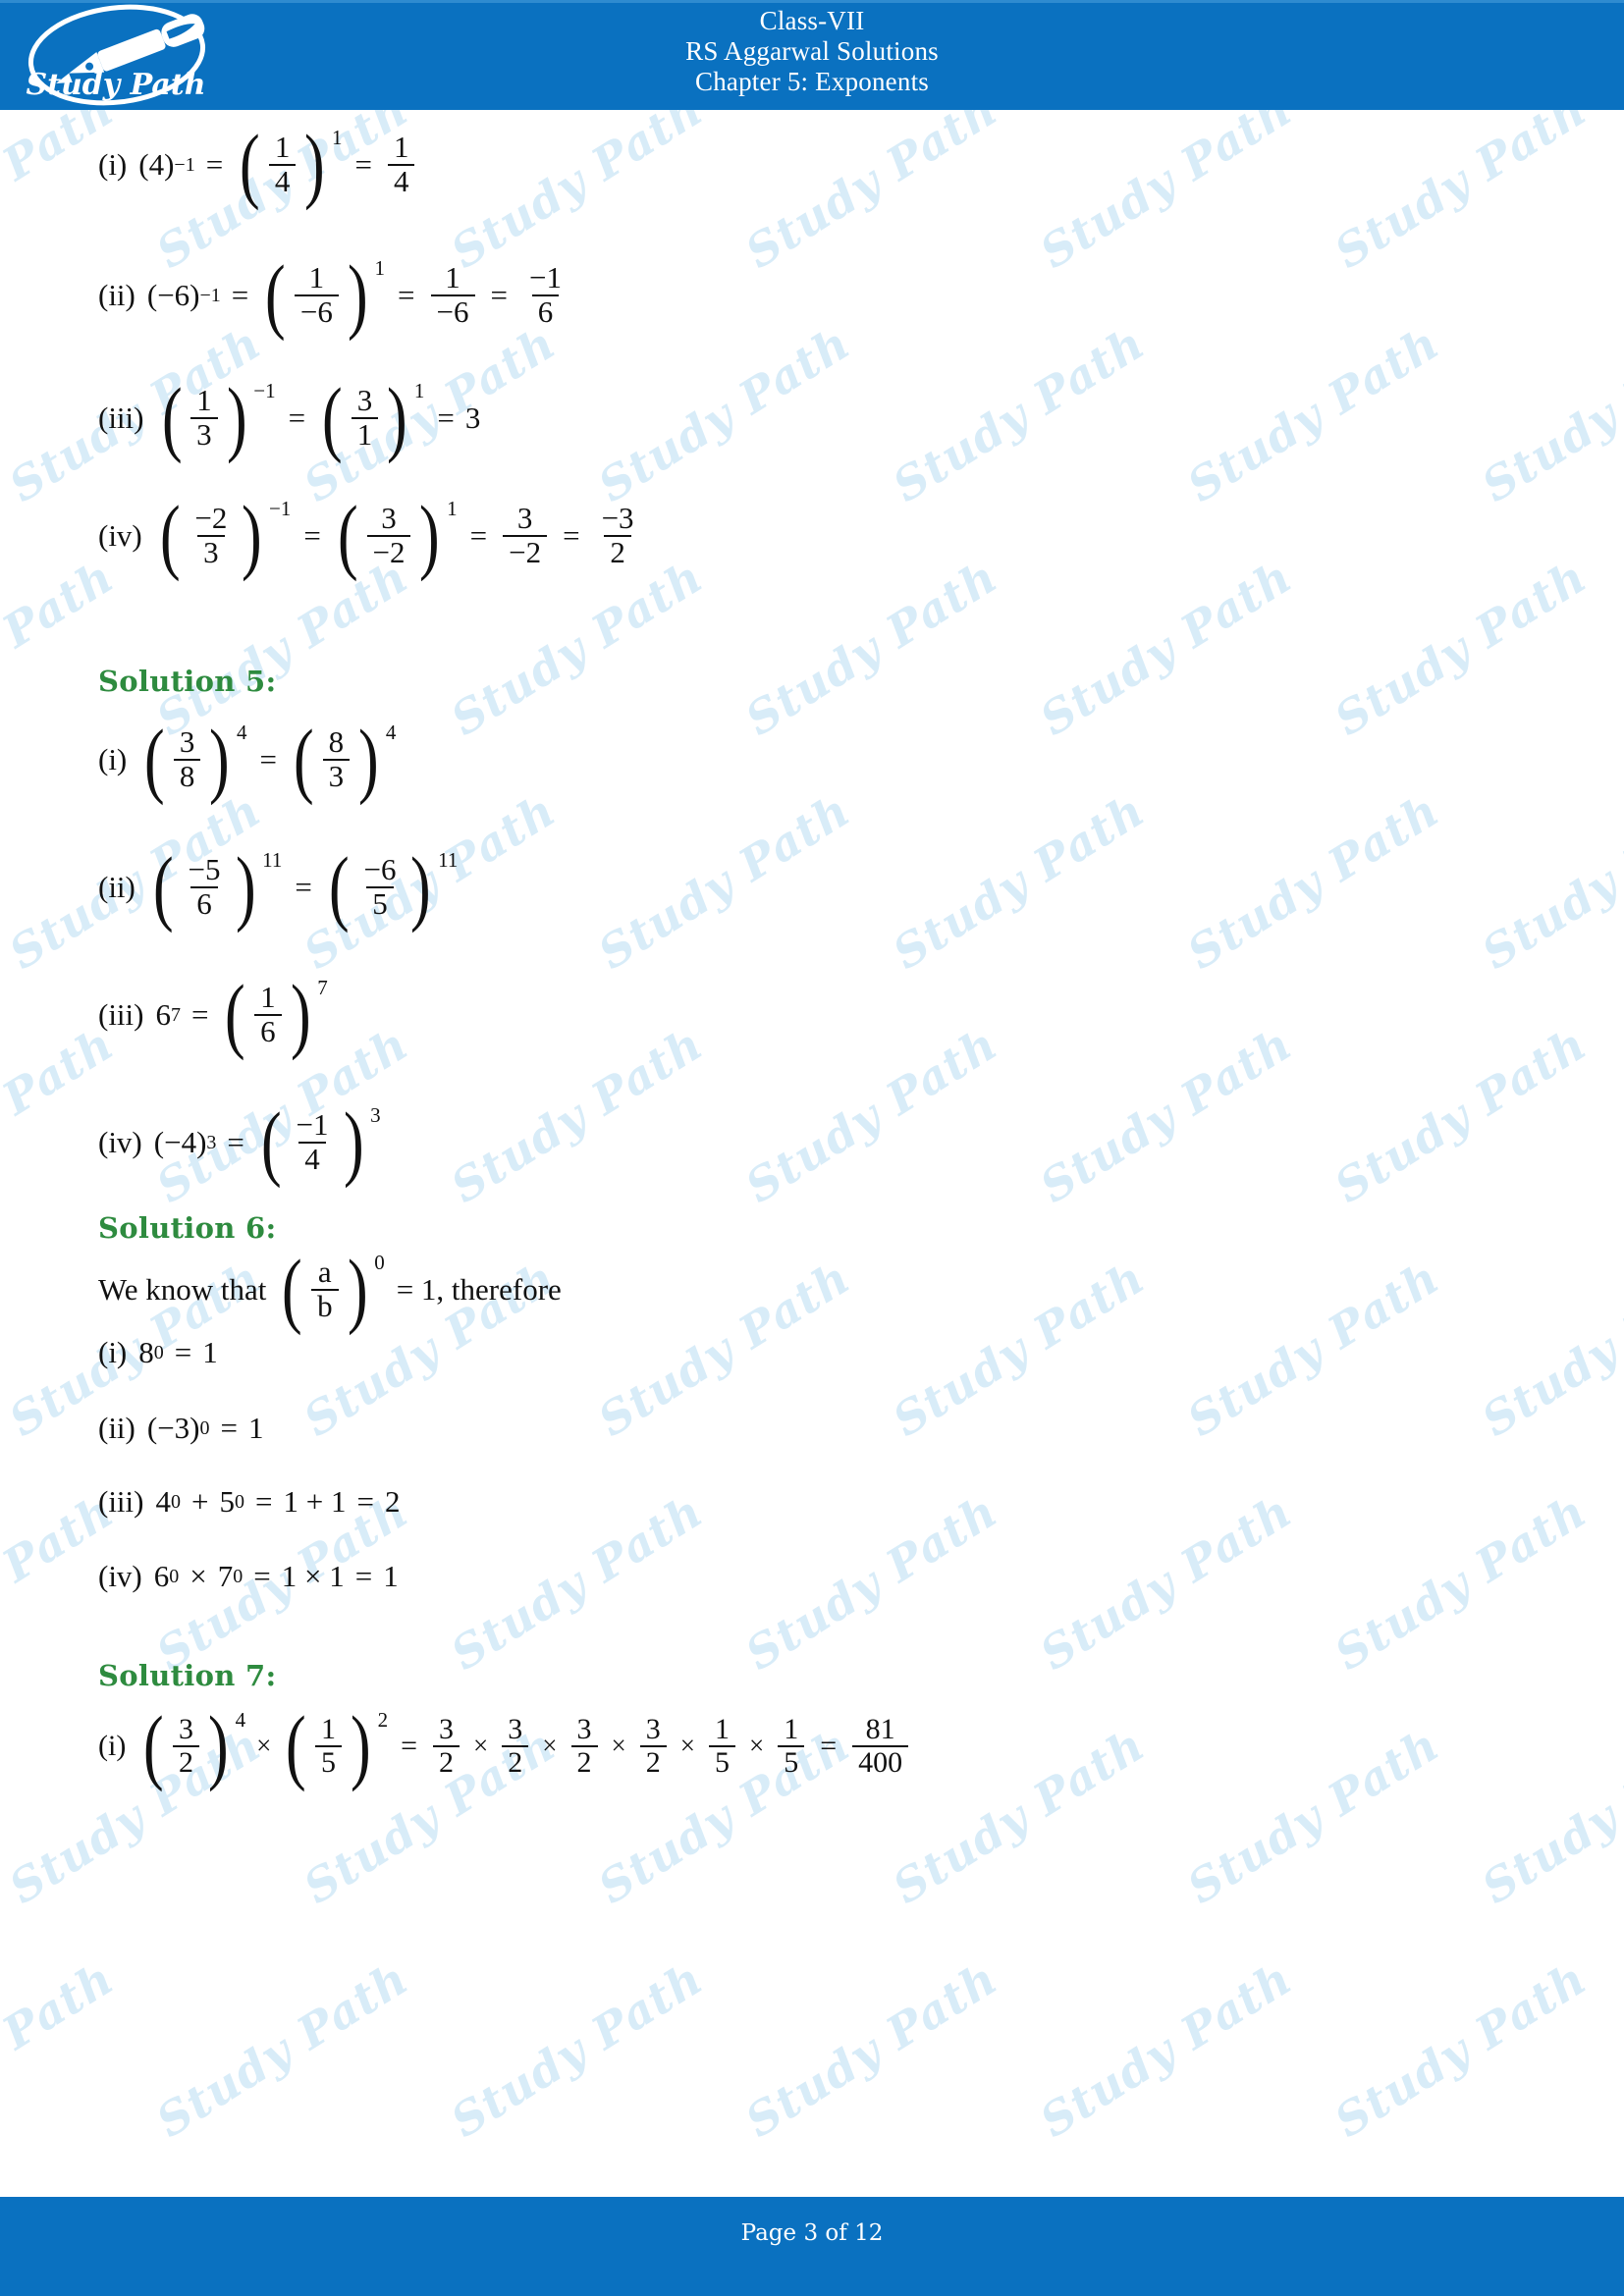 This screenshot has width=1624, height=2296. I want to click on page-footer: Page 3 of 12, so click(812, 2247).